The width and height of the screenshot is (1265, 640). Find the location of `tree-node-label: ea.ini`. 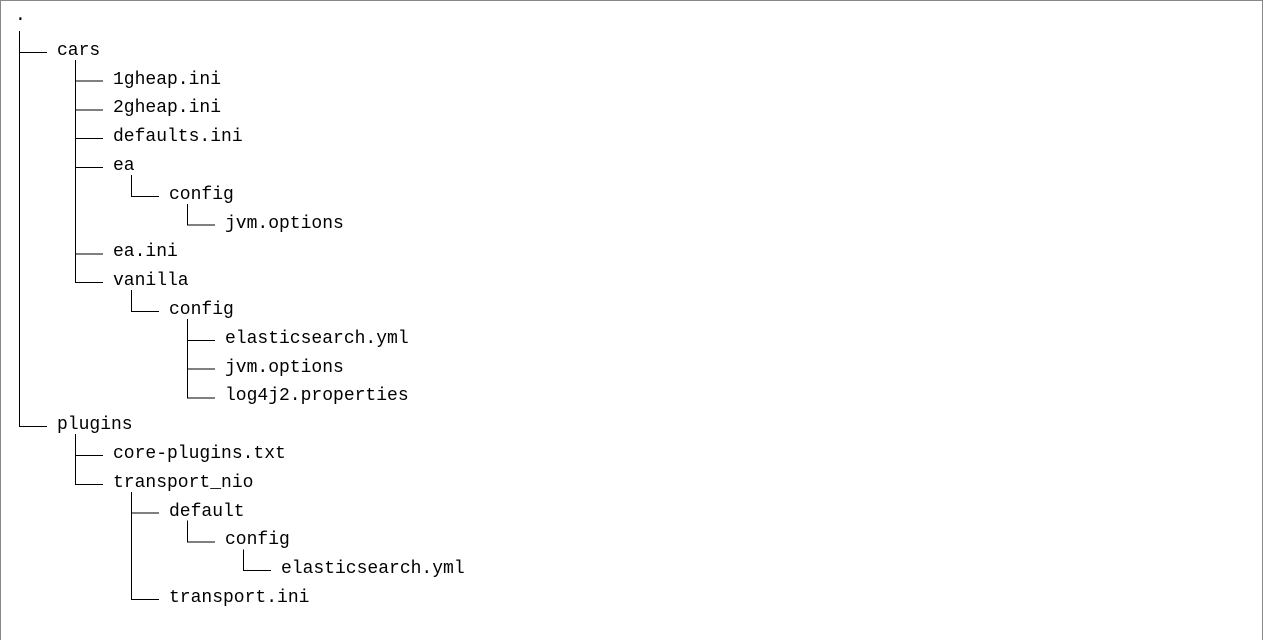

tree-node-label: ea.ini is located at coordinates (145, 252).